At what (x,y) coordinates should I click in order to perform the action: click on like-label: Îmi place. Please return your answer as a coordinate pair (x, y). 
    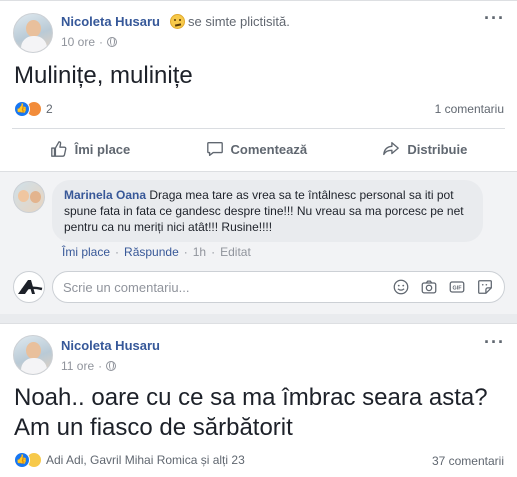
    Looking at the image, I should click on (102, 149).